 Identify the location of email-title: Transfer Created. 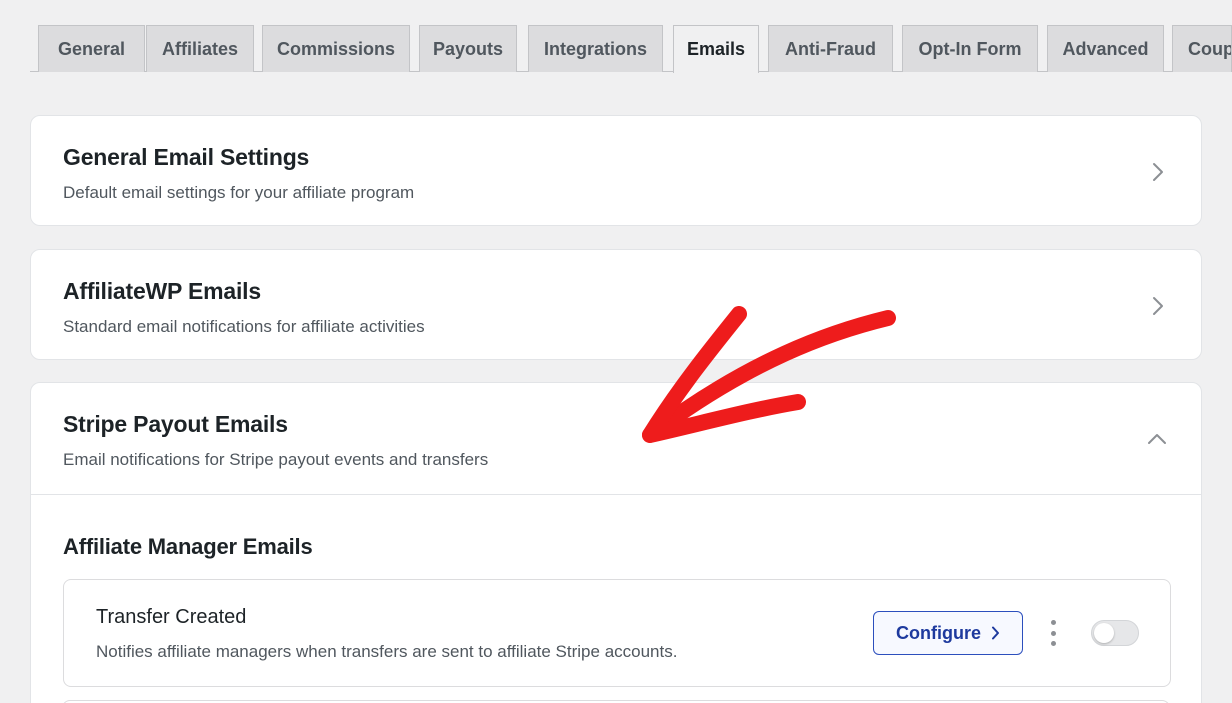
(171, 617).